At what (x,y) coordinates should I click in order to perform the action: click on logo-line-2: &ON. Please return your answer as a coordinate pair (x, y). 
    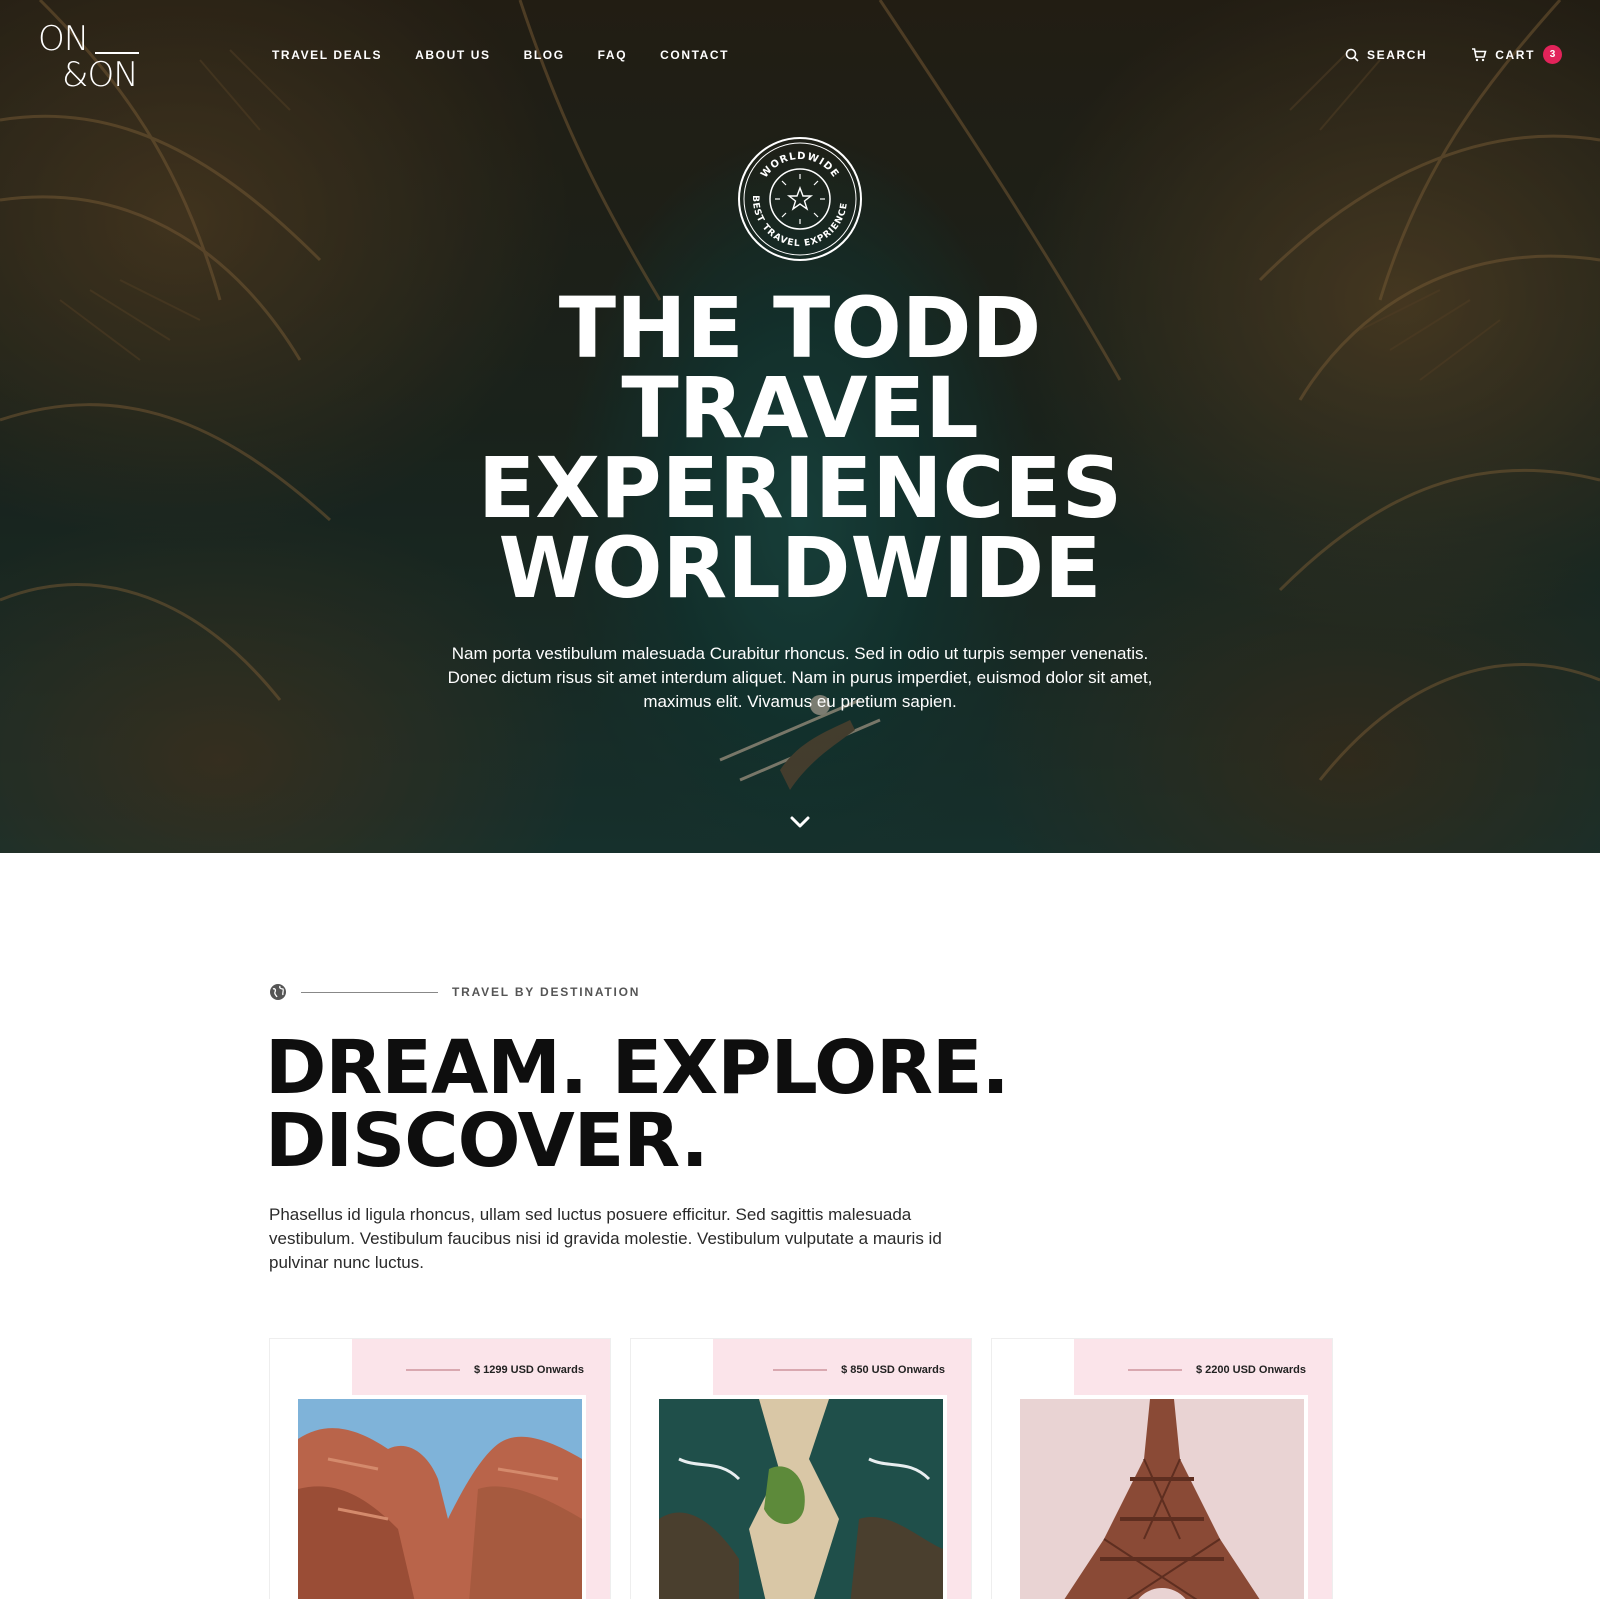
    Looking at the image, I should click on (100, 75).